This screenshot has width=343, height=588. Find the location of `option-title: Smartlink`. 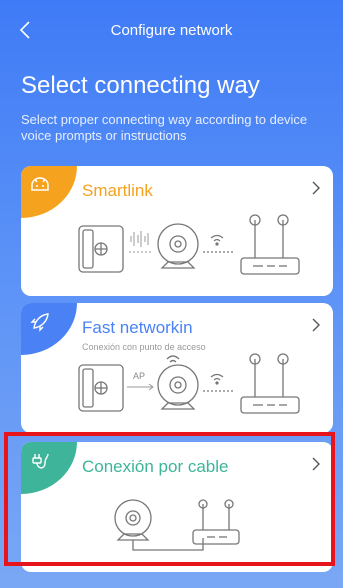

option-title: Smartlink is located at coordinates (117, 190).